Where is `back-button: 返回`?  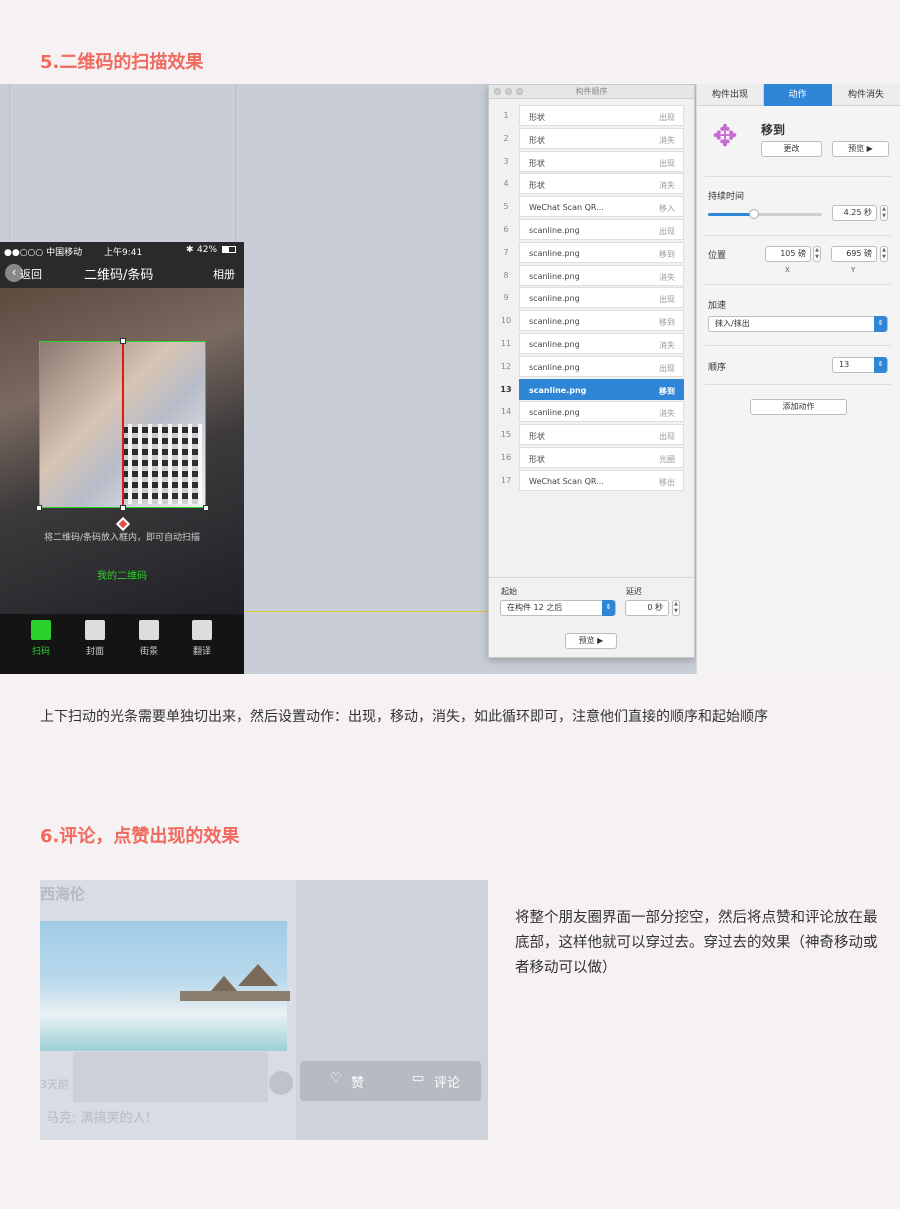
back-button: 返回 is located at coordinates (31, 274).